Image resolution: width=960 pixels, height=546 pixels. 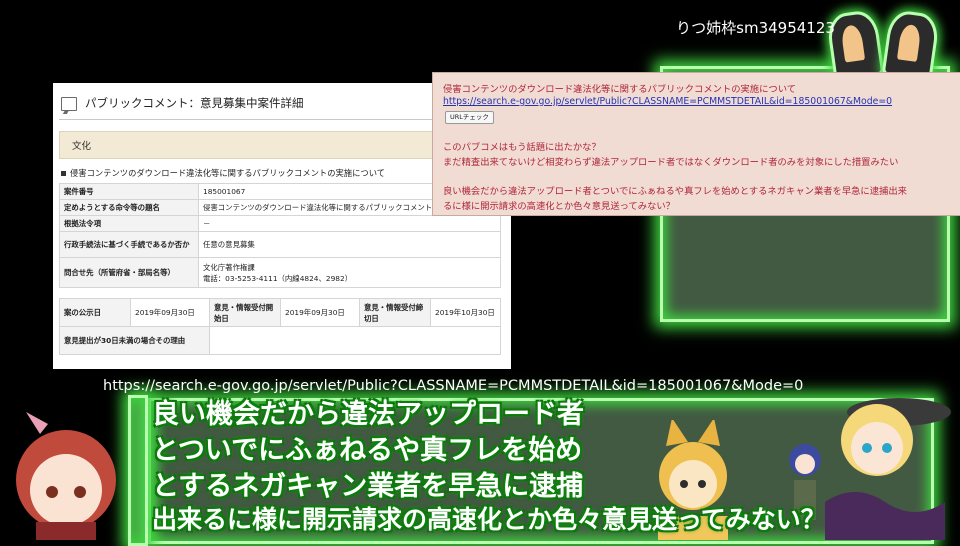 What do you see at coordinates (355, 340) in the screenshot?
I see `reason-value` at bounding box center [355, 340].